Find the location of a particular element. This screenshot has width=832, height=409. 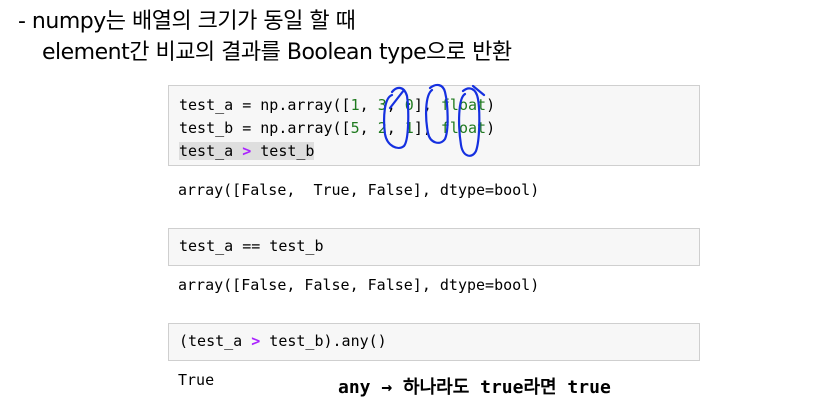

handwritten-annotations is located at coordinates (434, 120).